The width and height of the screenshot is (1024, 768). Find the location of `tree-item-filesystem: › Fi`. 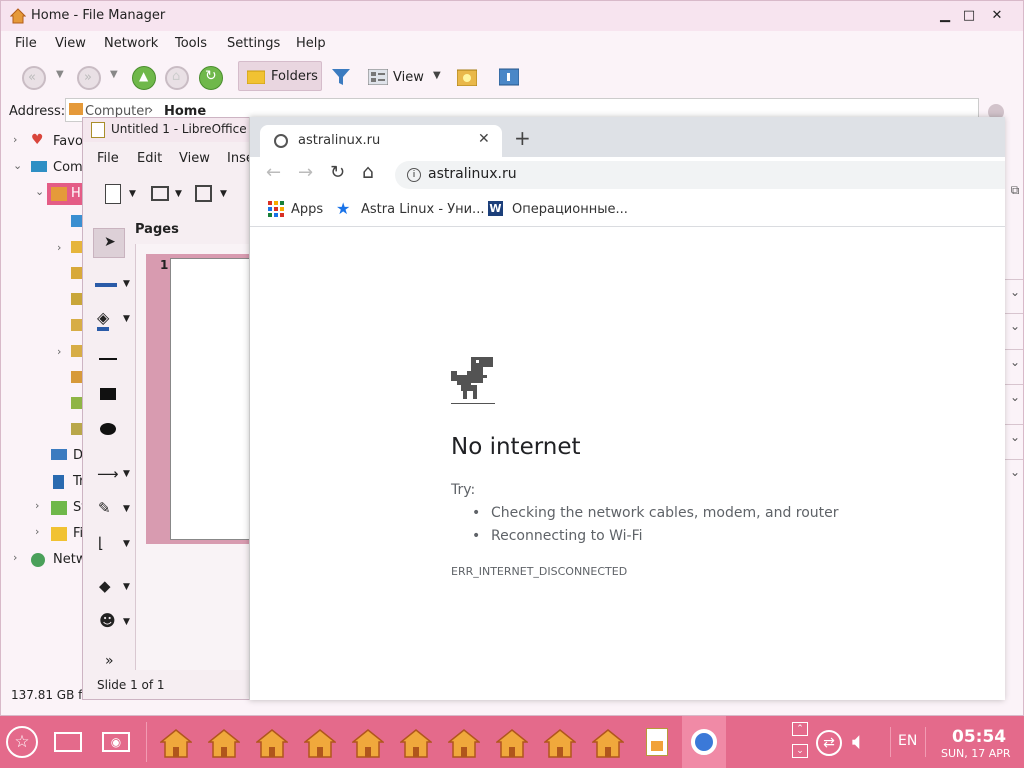

tree-item-filesystem: › Fi is located at coordinates (45, 534).